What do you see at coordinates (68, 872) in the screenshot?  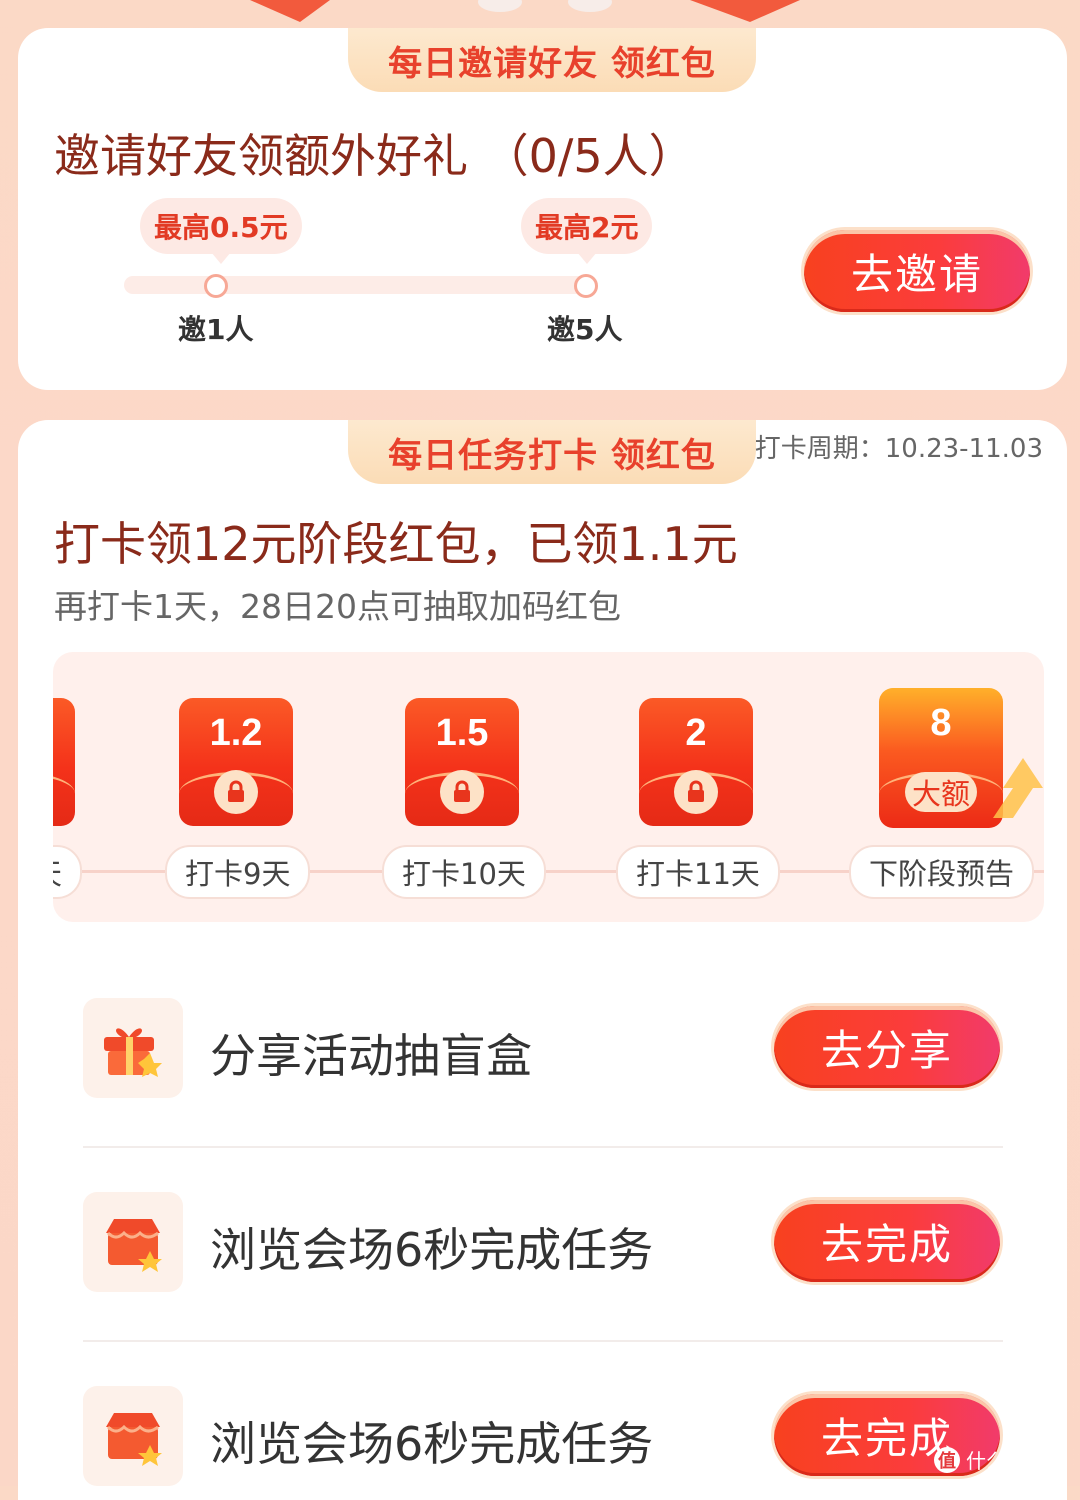 I see `checkin-day-pill-0: 天` at bounding box center [68, 872].